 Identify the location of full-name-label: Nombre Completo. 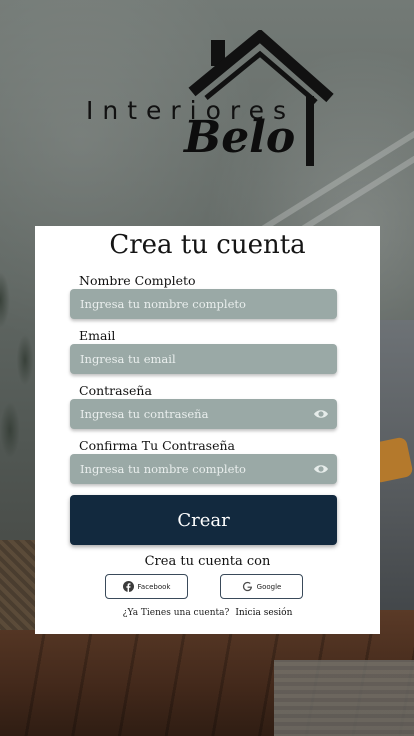
(137, 280).